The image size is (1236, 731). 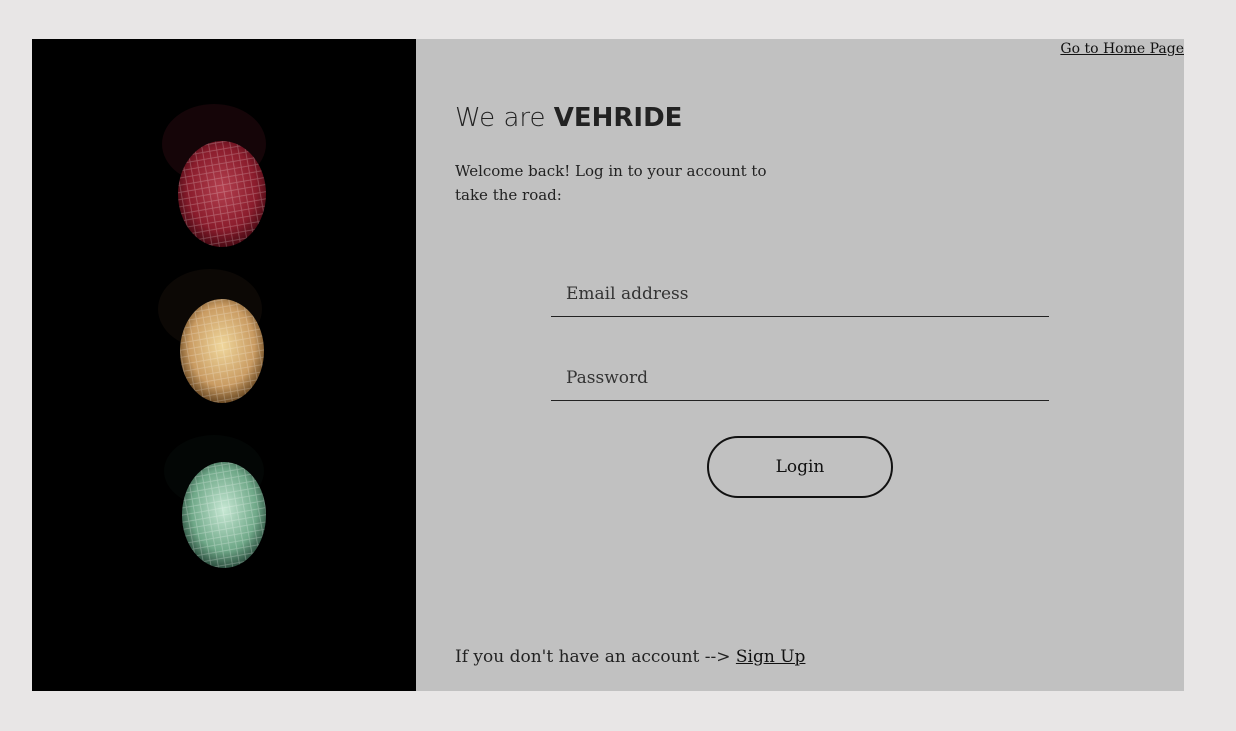 What do you see at coordinates (504, 118) in the screenshot?
I see `title-prefix: We are` at bounding box center [504, 118].